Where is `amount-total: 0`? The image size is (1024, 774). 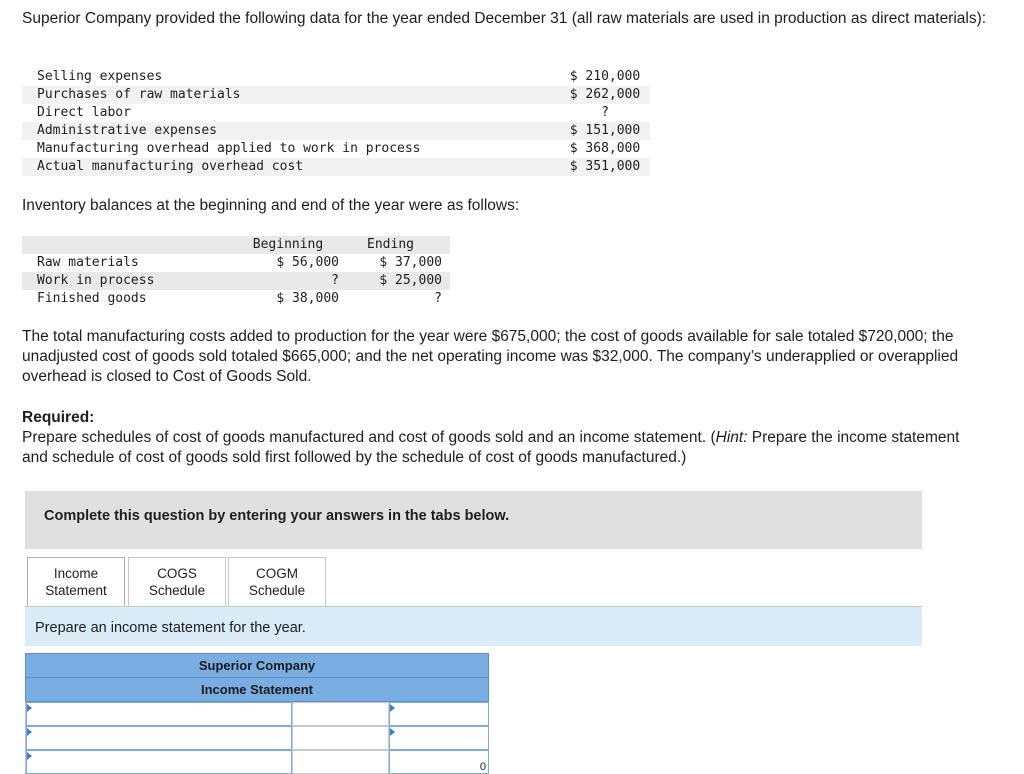 amount-total: 0 is located at coordinates (439, 762).